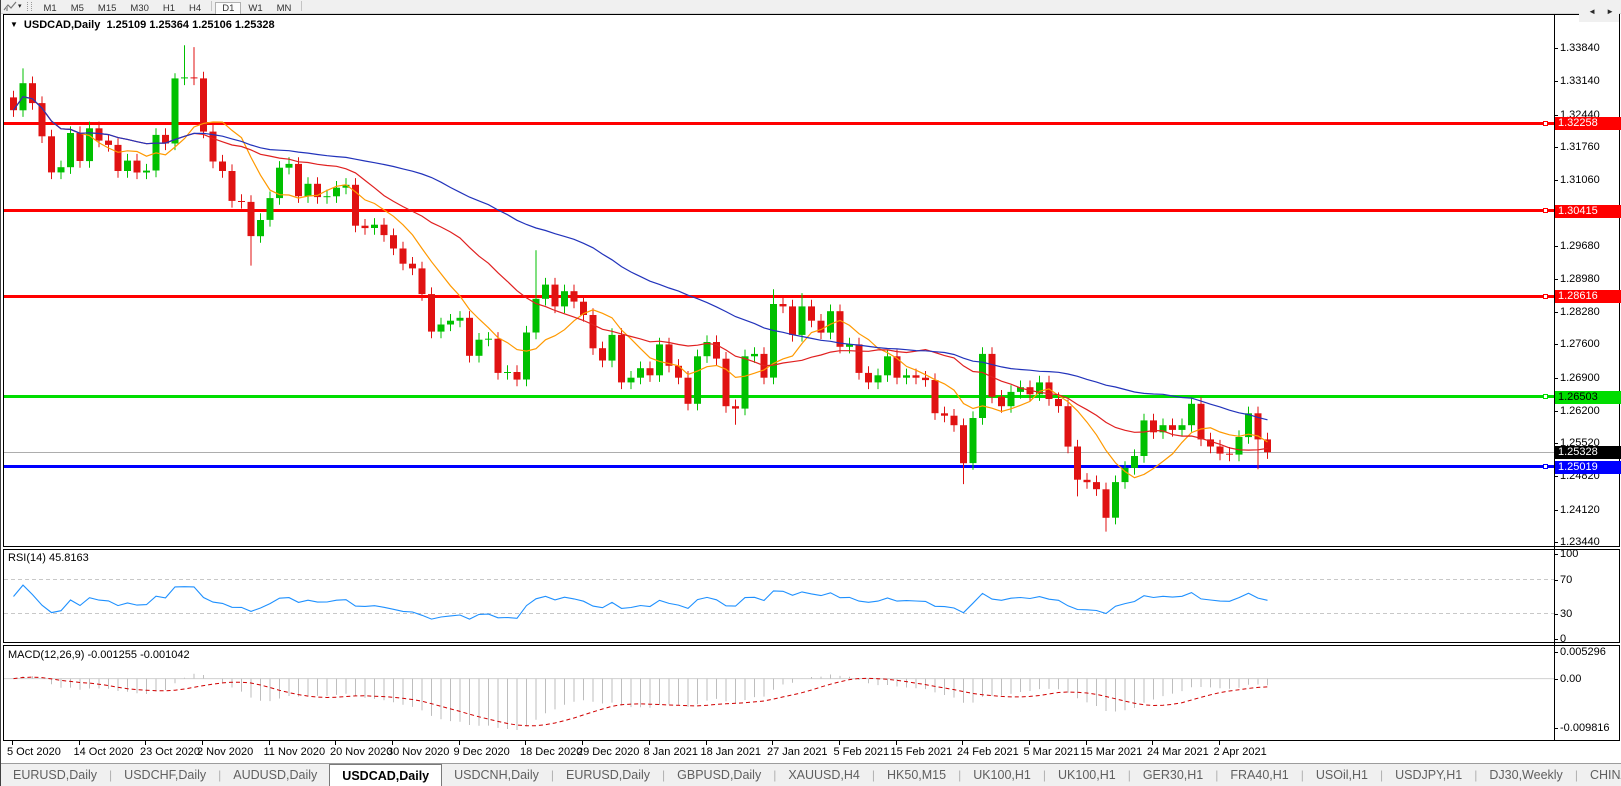  I want to click on price-axis-label: 1.26200, so click(1580, 410).